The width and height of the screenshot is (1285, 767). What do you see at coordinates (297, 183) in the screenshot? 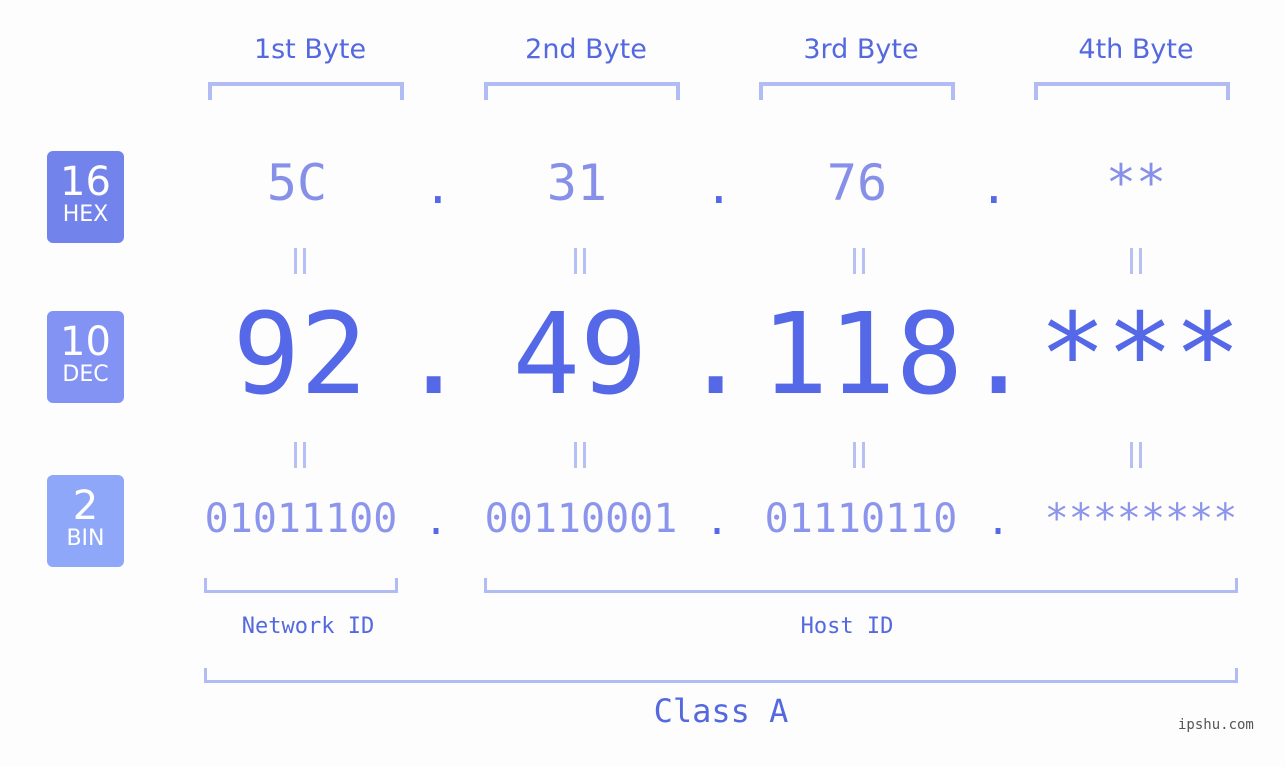
I see `hex-byte-1: 5C` at bounding box center [297, 183].